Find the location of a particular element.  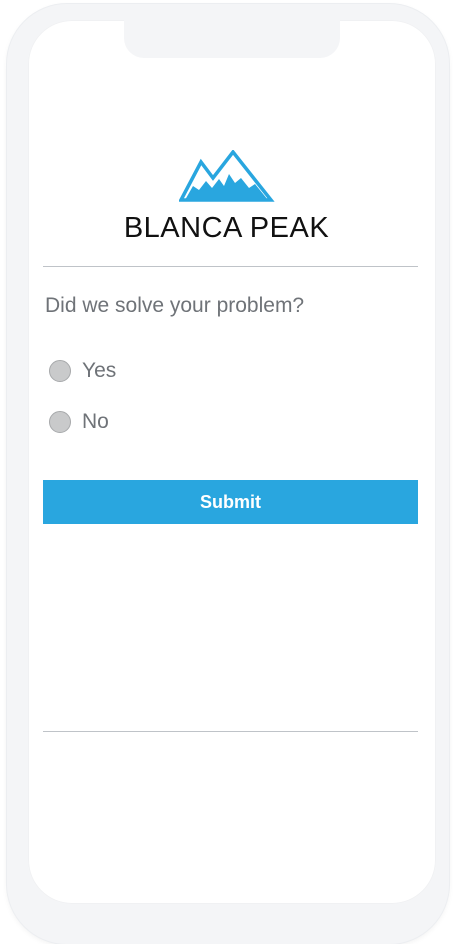

brand-logo: BLANCA PEAK is located at coordinates (226, 197).